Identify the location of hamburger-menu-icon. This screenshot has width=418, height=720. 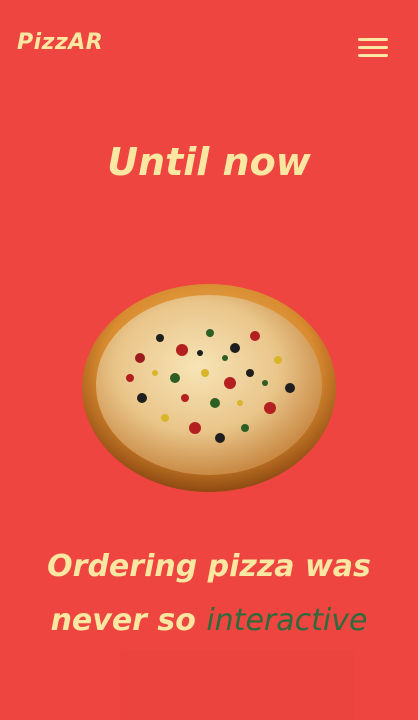
(374, 47).